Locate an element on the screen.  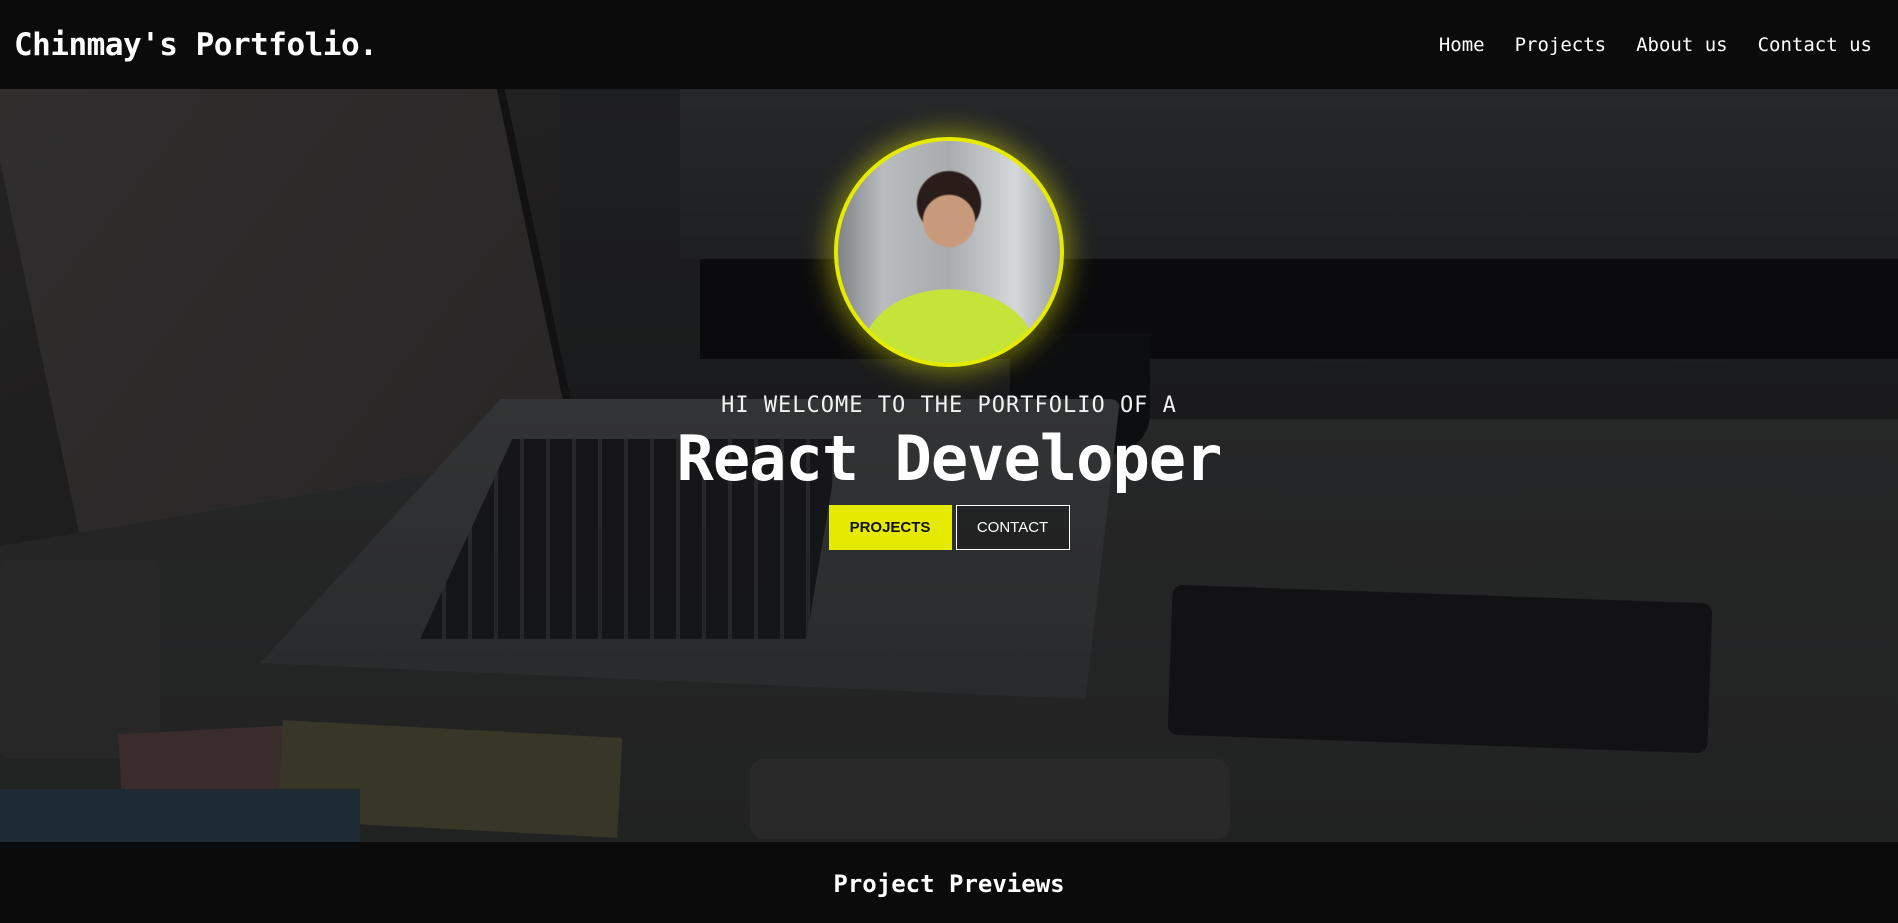
projects-button: PROJECTS is located at coordinates (890, 528).